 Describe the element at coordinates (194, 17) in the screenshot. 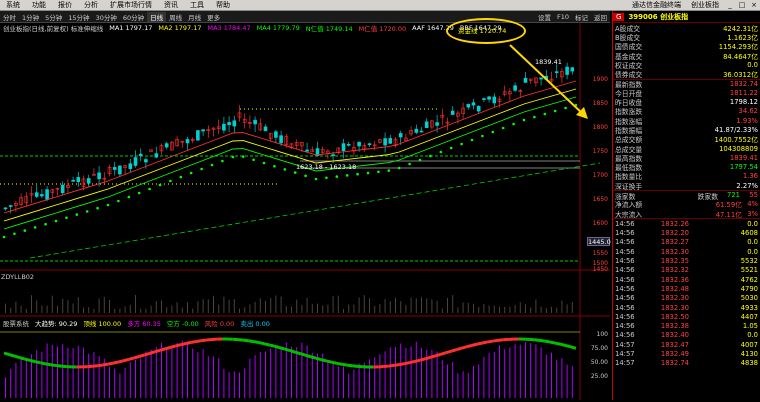

I see `tab-monthly: 月线` at that location.